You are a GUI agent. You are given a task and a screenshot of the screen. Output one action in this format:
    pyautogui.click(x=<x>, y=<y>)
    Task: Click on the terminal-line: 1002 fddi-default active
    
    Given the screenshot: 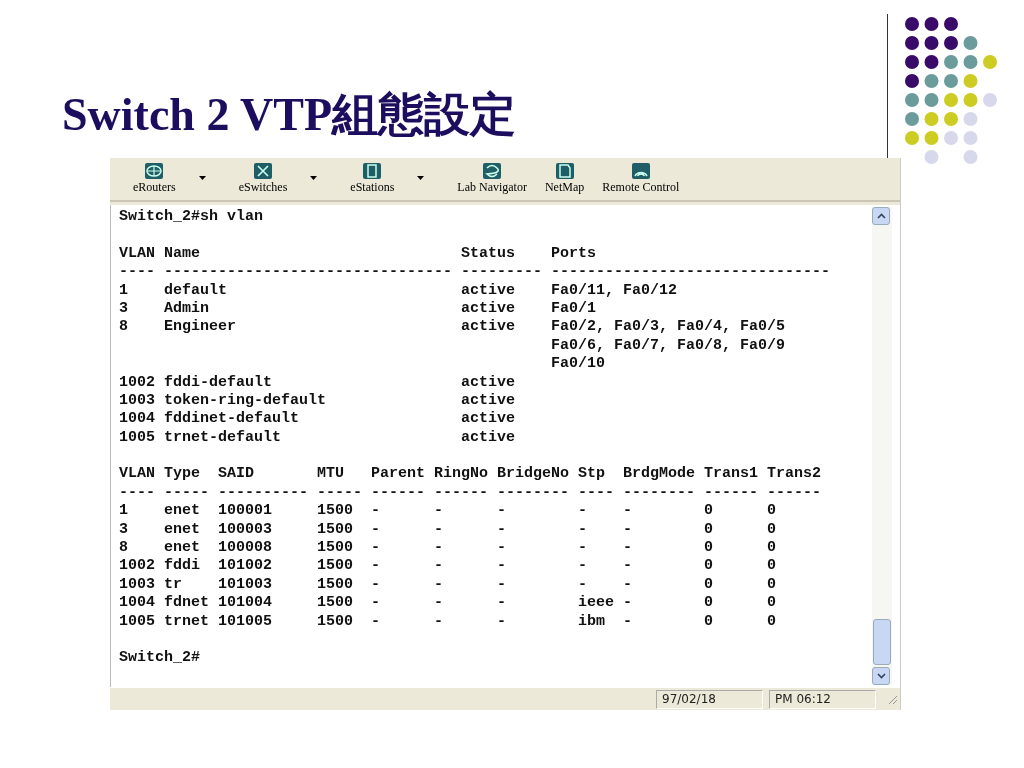 What is the action you would take?
    pyautogui.click(x=318, y=382)
    